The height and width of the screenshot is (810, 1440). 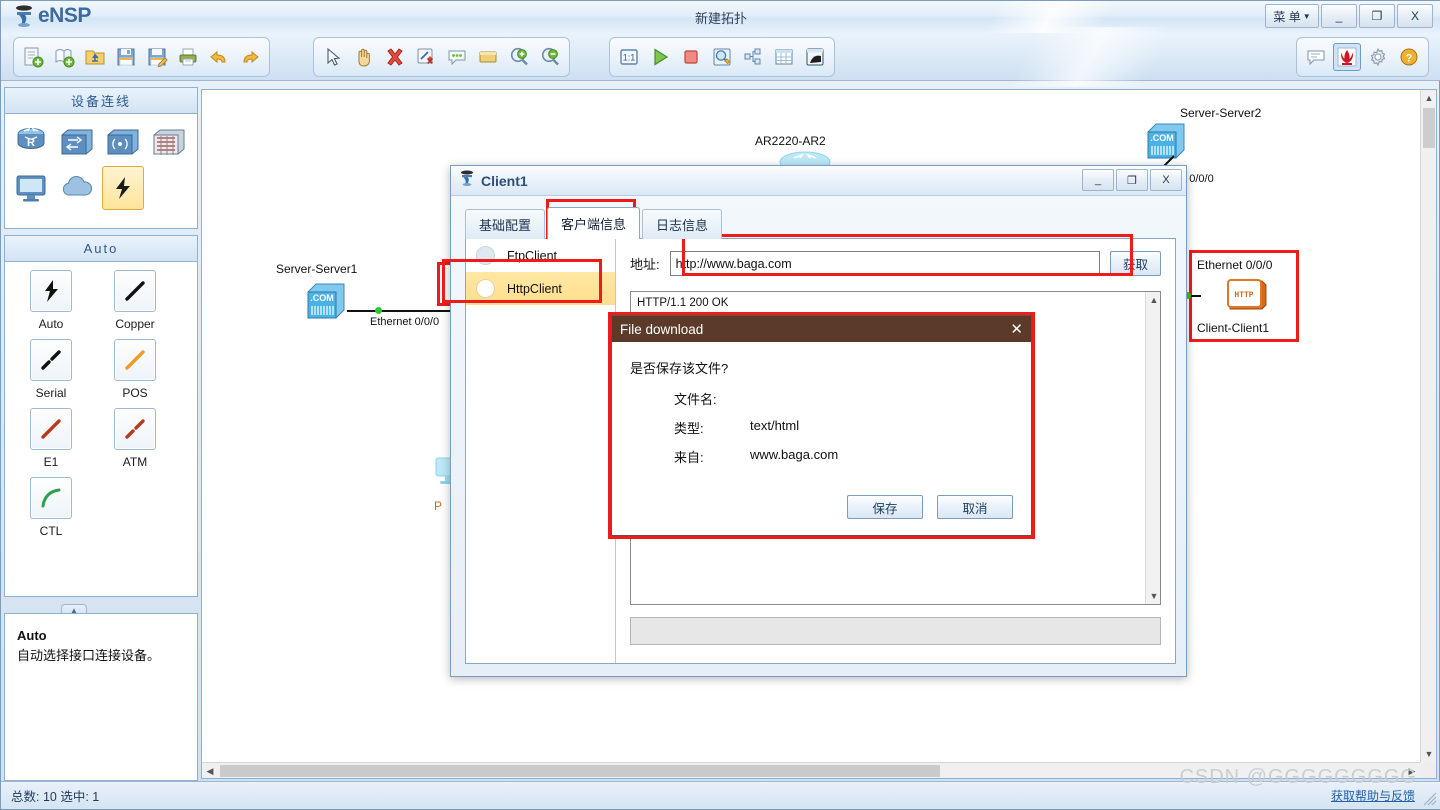 What do you see at coordinates (550, 57) in the screenshot?
I see `zoom-out-icon` at bounding box center [550, 57].